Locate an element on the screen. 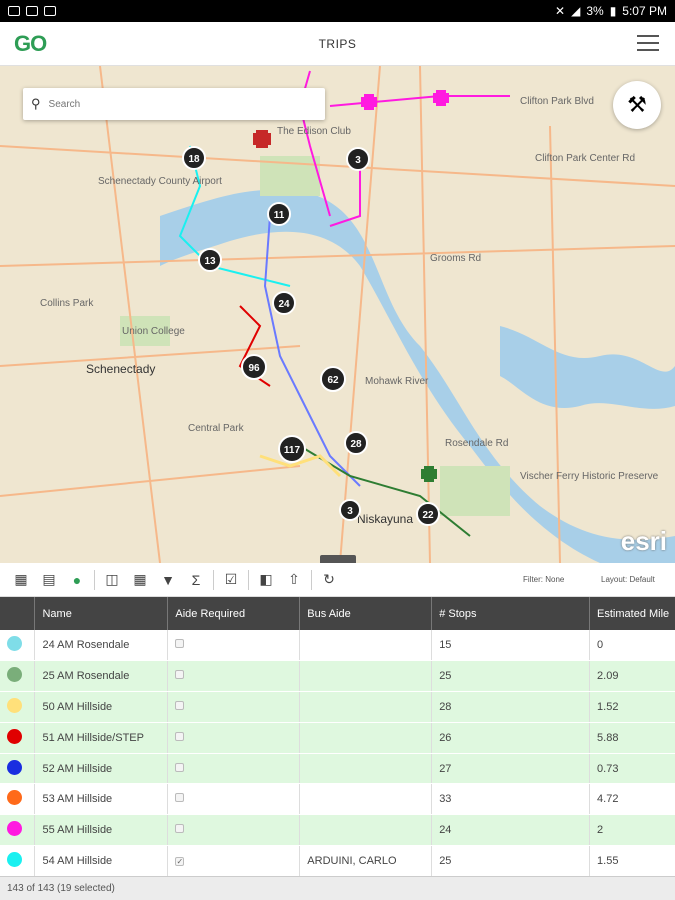 The image size is (675, 900). cluster-count: 18 is located at coordinates (194, 159).